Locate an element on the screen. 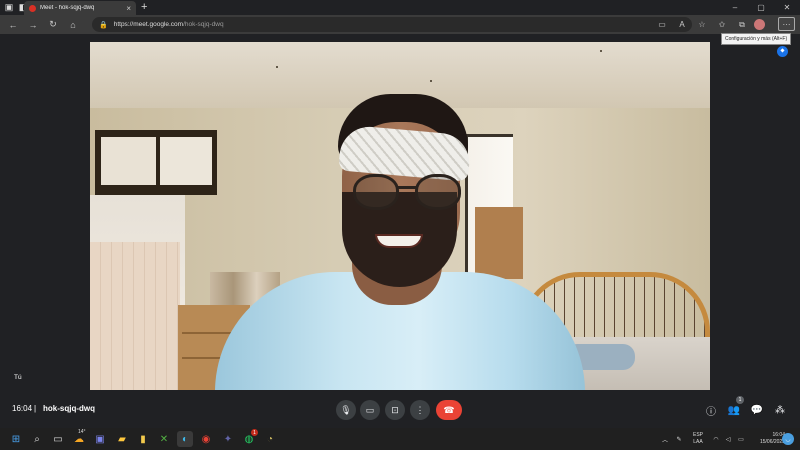 The width and height of the screenshot is (800, 450). search-icon: ⌕ is located at coordinates (37, 439).